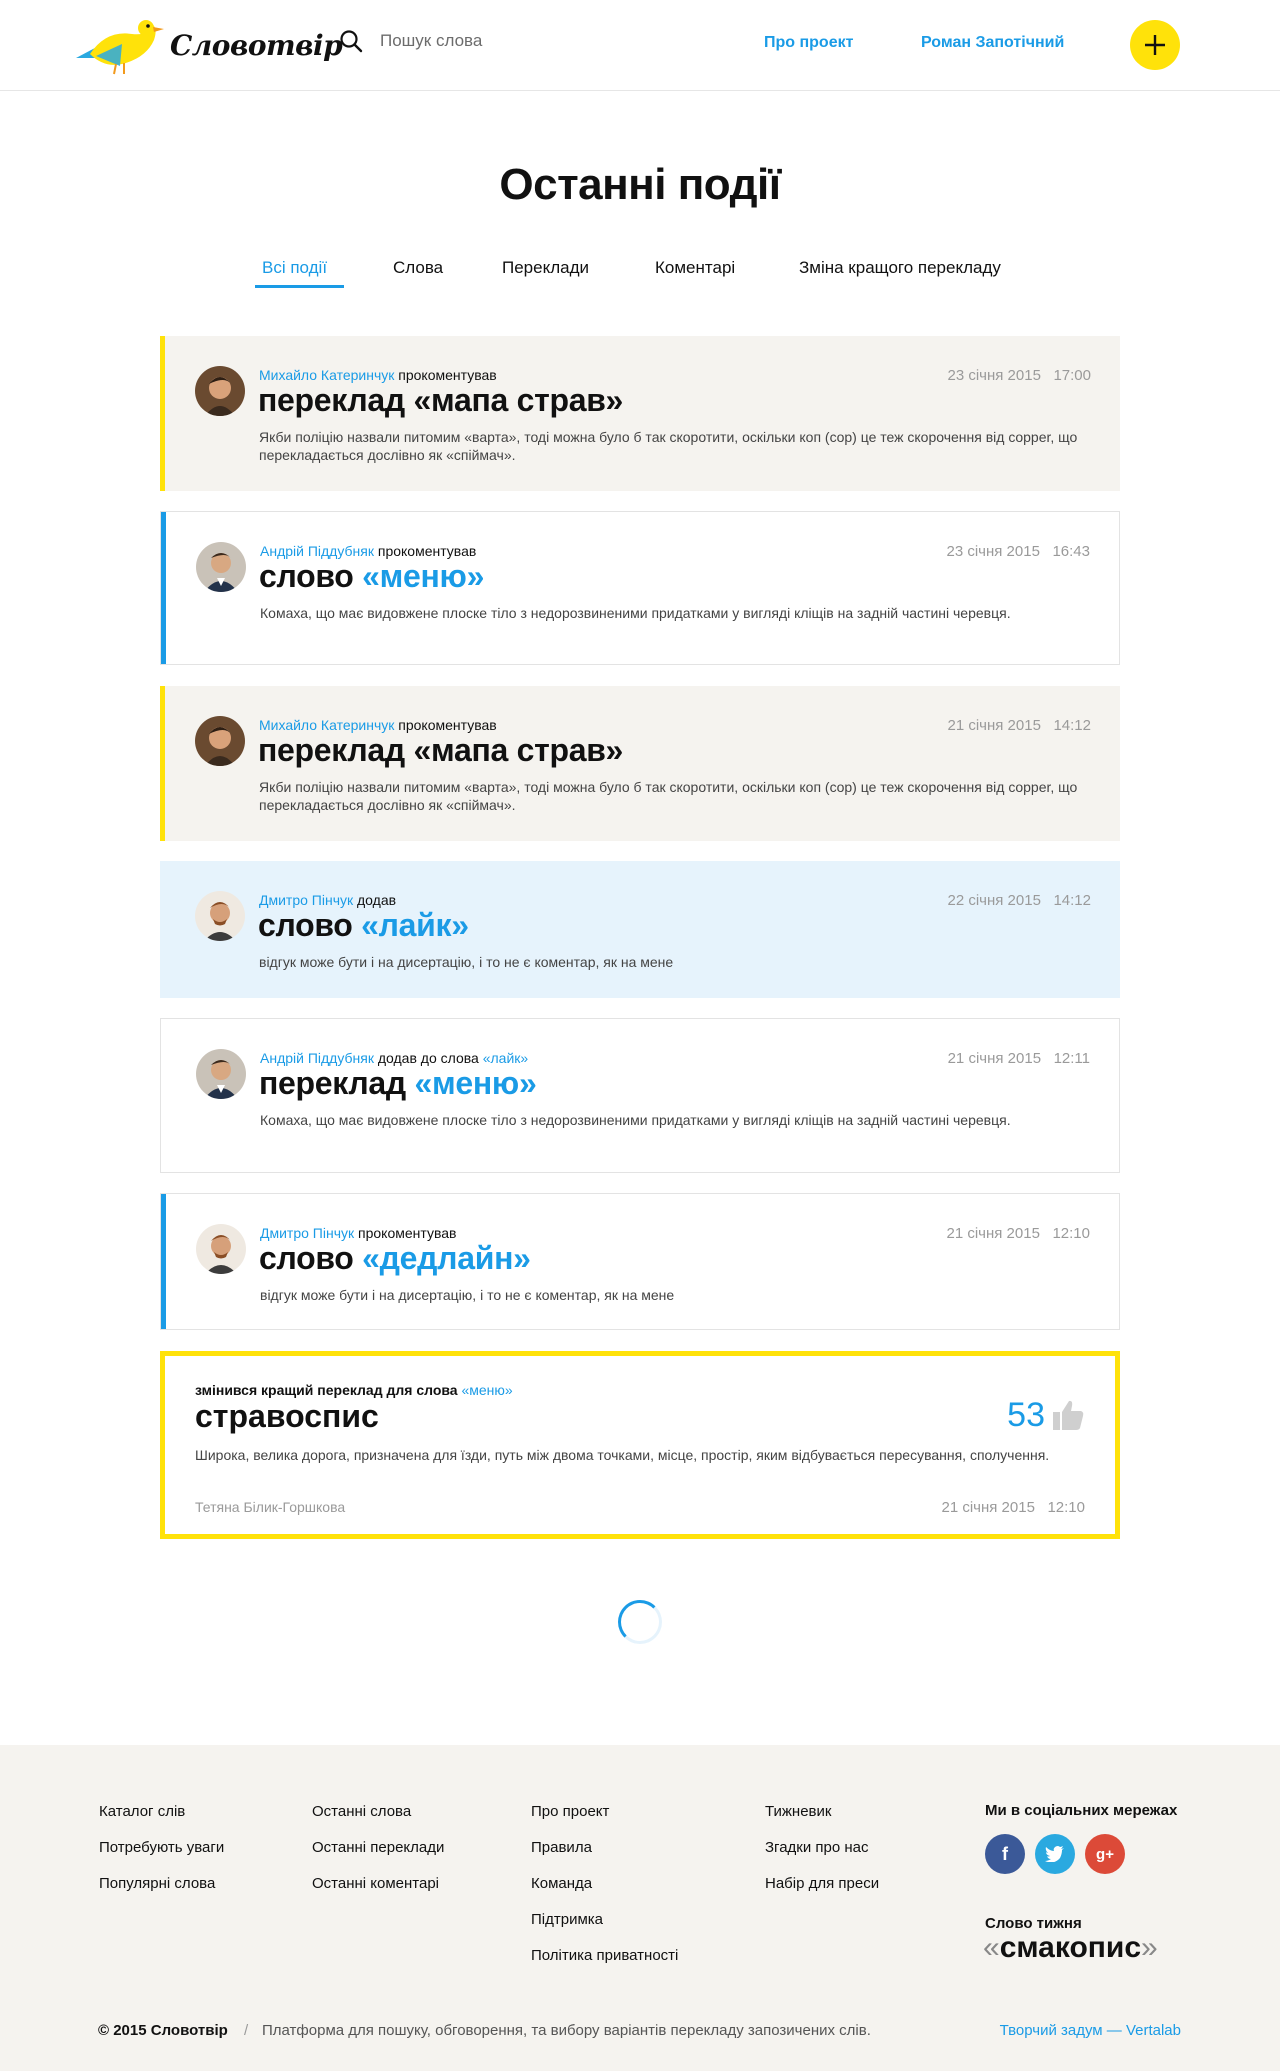  I want to click on best-translation-author: Тетяна Білик-Горшкова, so click(270, 1507).